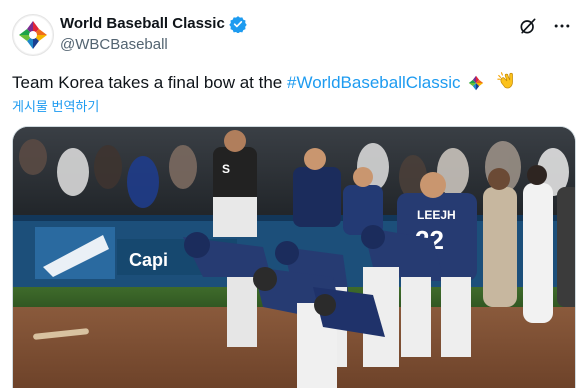  What do you see at coordinates (238, 24) in the screenshot?
I see `verified-badge-icon` at bounding box center [238, 24].